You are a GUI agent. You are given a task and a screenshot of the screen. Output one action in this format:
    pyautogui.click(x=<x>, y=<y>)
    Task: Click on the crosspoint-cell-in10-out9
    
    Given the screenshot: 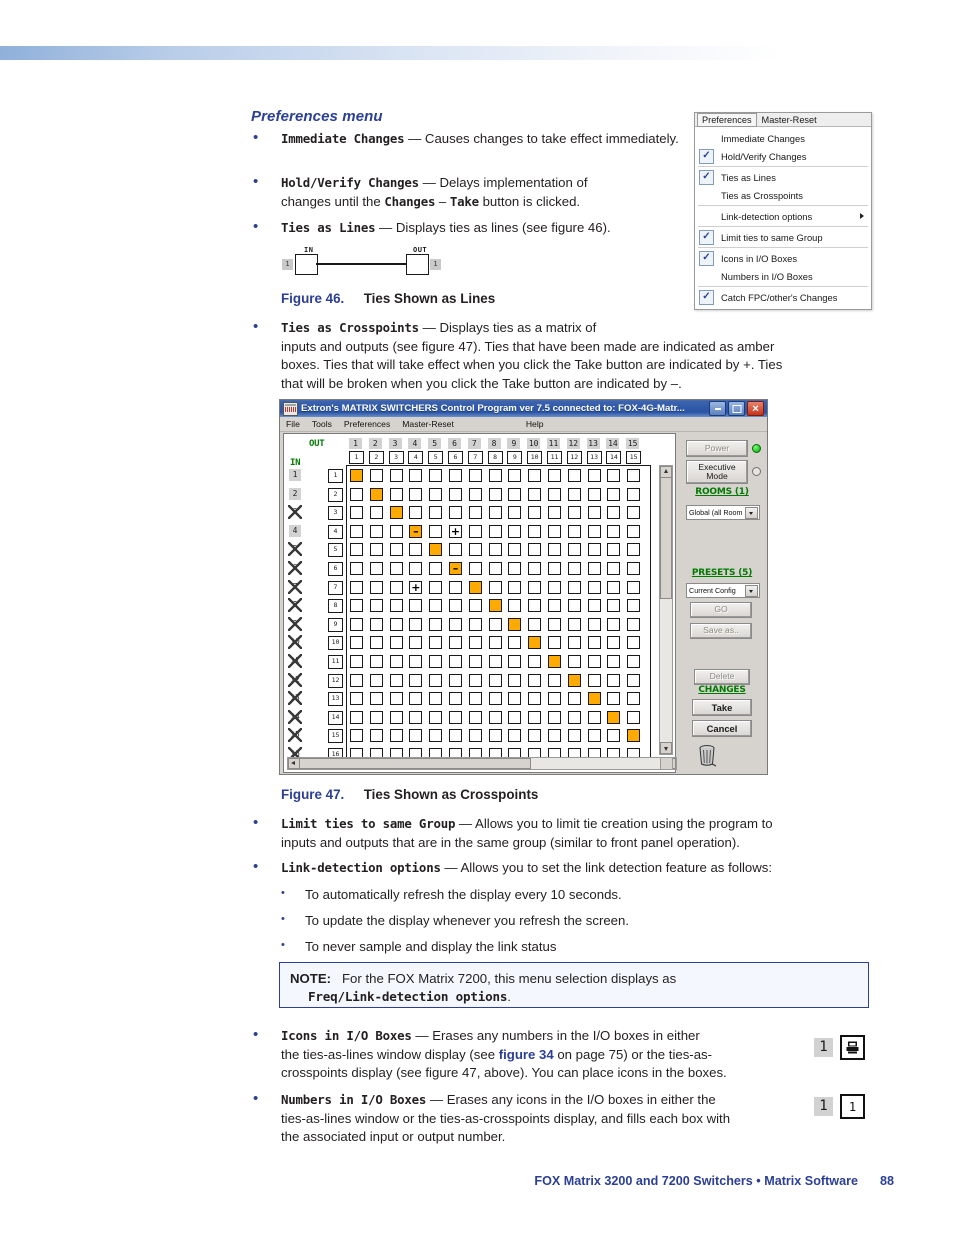 What is the action you would take?
    pyautogui.click(x=515, y=643)
    